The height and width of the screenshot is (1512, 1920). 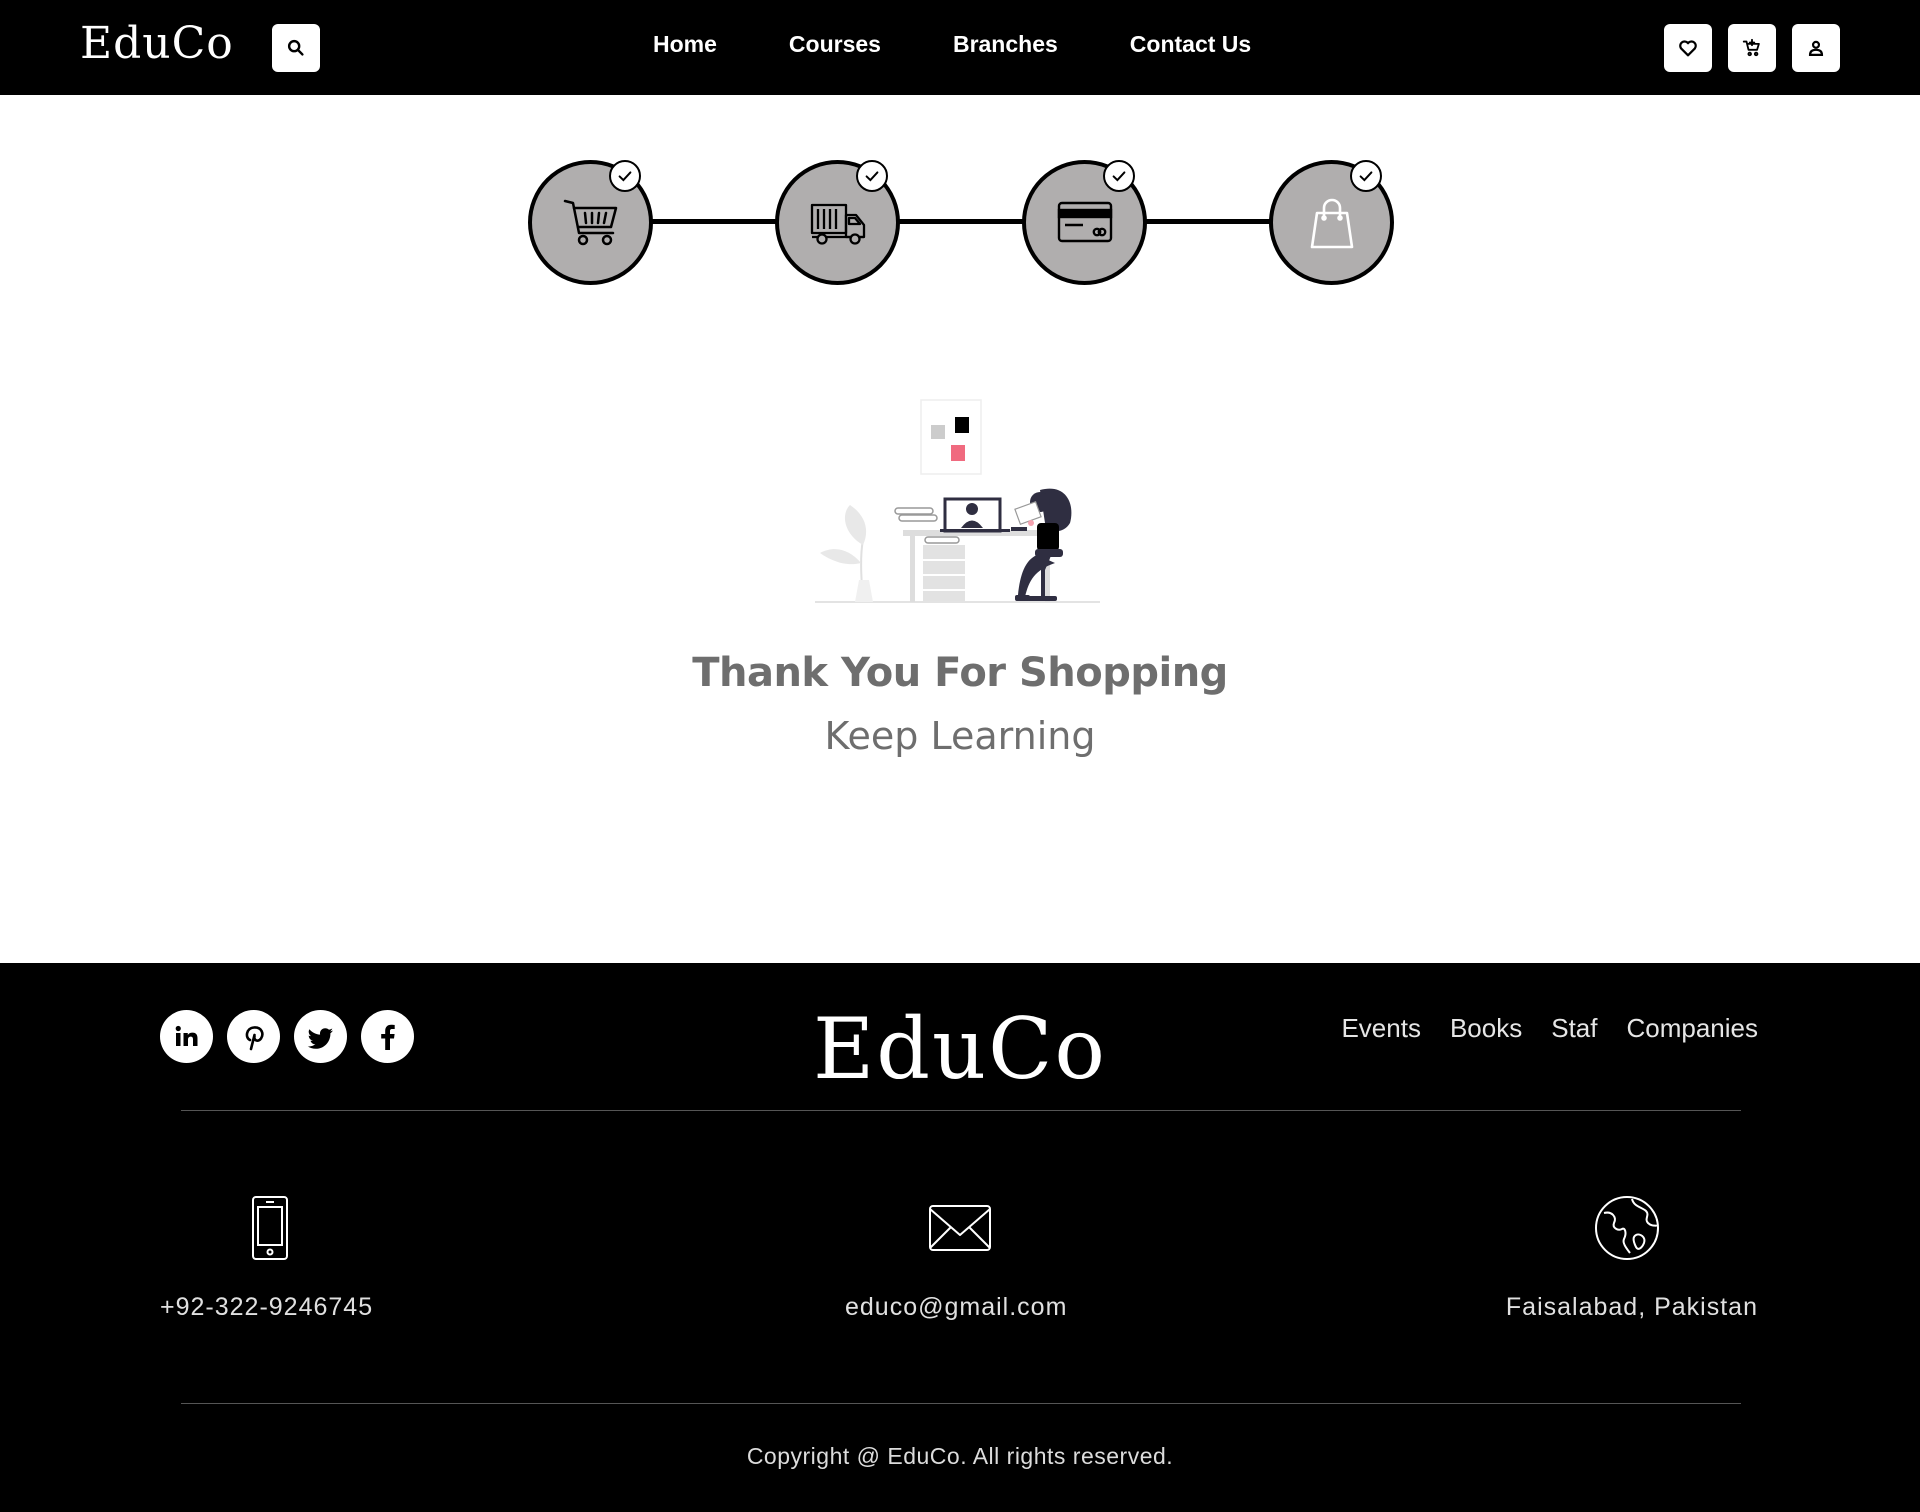 I want to click on copyright-text: Copyright @ EduCo. All rights reserved., so click(x=960, y=1456).